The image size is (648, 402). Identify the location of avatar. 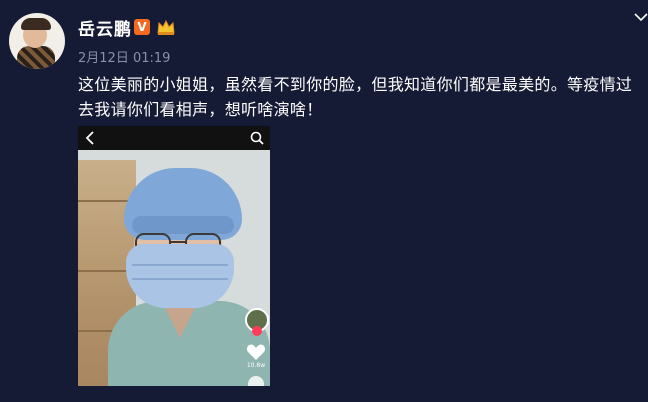
(37, 41).